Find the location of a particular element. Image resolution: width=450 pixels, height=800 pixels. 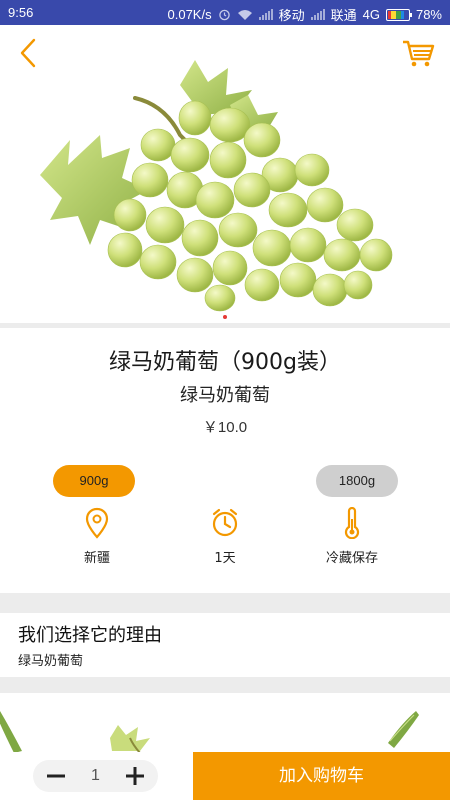

thermometer-icon is located at coordinates (352, 523).